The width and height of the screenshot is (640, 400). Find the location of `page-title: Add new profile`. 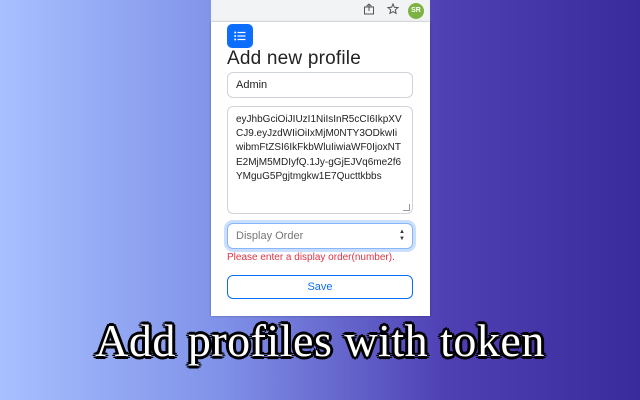

page-title: Add new profile is located at coordinates (294, 58).